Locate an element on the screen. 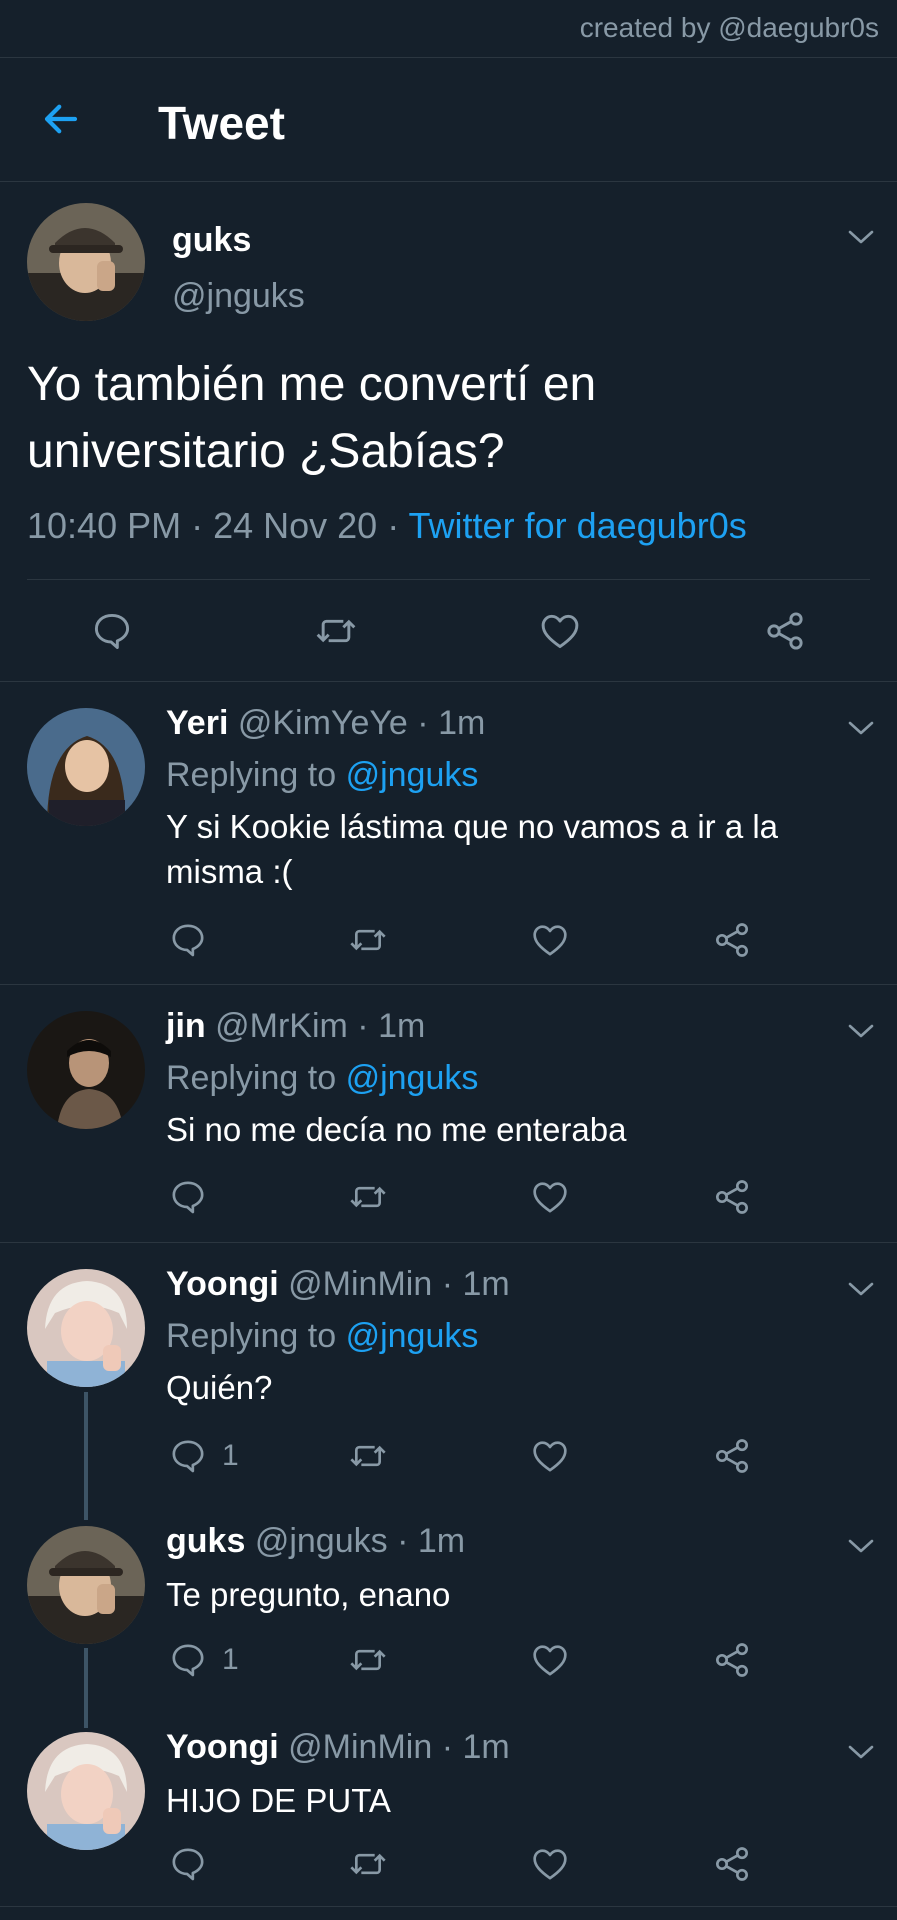 The image size is (897, 1920). reply-author-handle: @jnguks is located at coordinates (321, 1541).